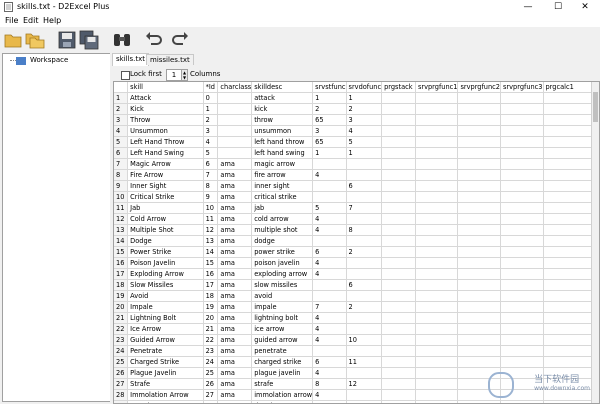 The image size is (600, 404). I want to click on grid-cell: Left Hand Swing, so click(165, 153).